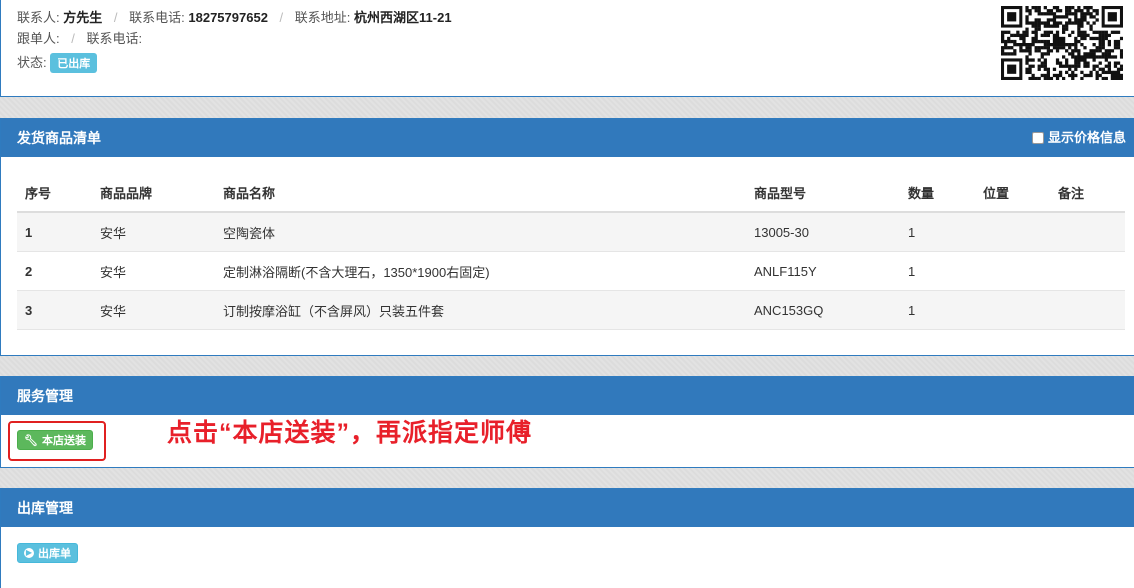 Image resolution: width=1134 pixels, height=588 pixels. Describe the element at coordinates (54, 232) in the screenshot. I see `row-index: 1` at that location.